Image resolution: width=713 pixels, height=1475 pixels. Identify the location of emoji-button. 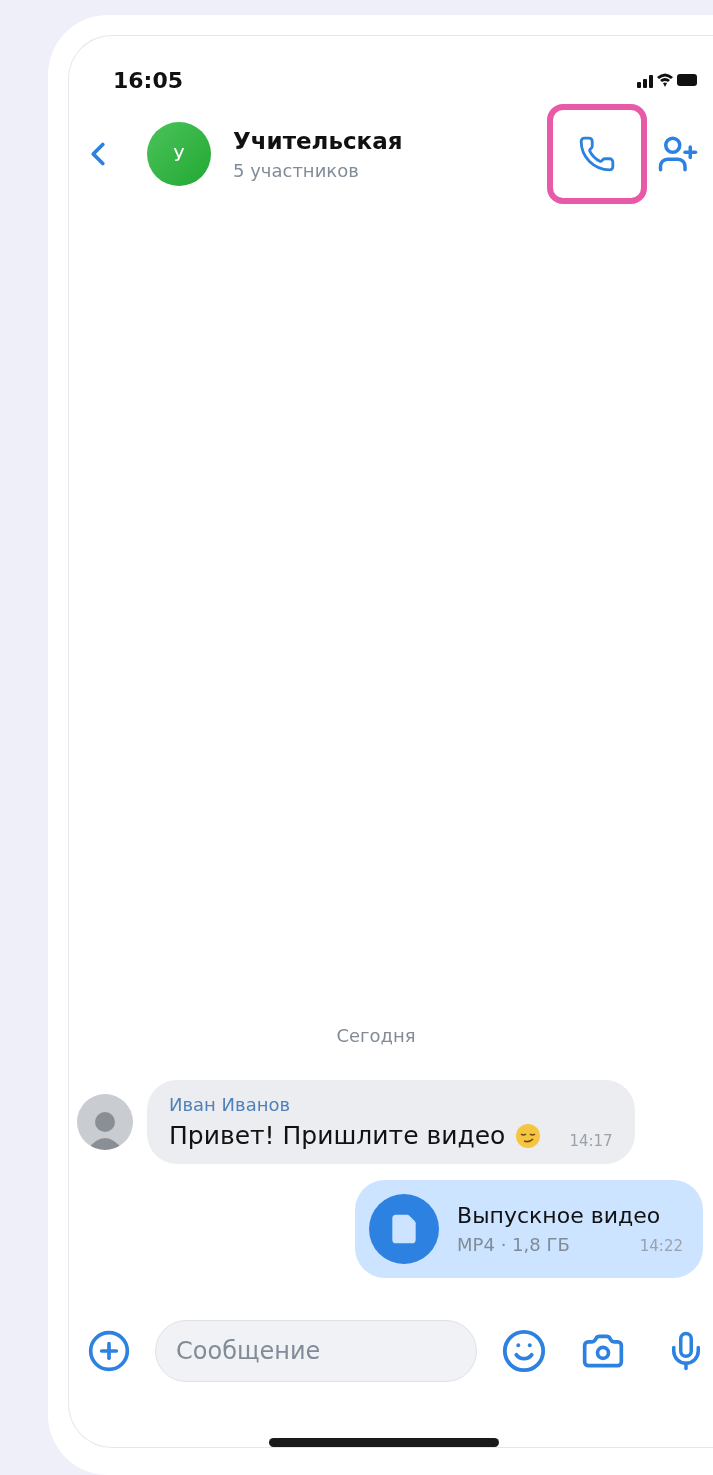
(524, 1351).